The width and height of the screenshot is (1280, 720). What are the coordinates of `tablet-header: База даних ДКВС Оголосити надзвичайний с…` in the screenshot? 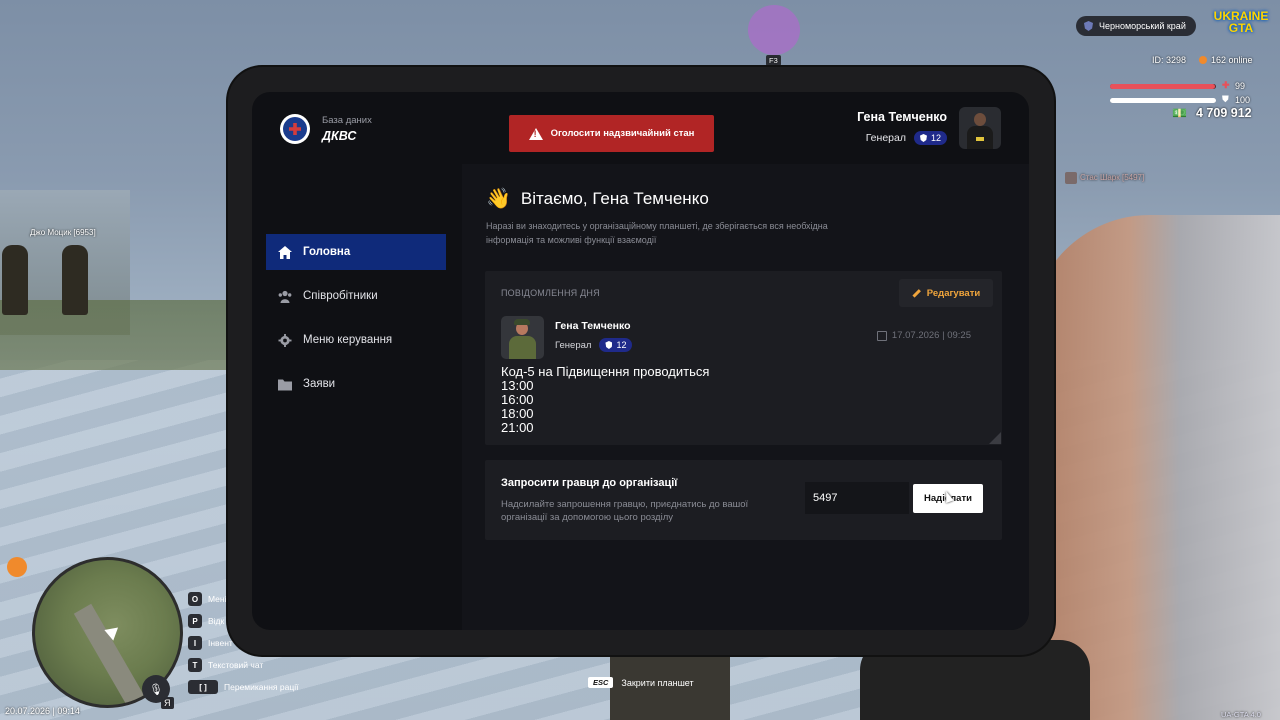 It's located at (640, 128).